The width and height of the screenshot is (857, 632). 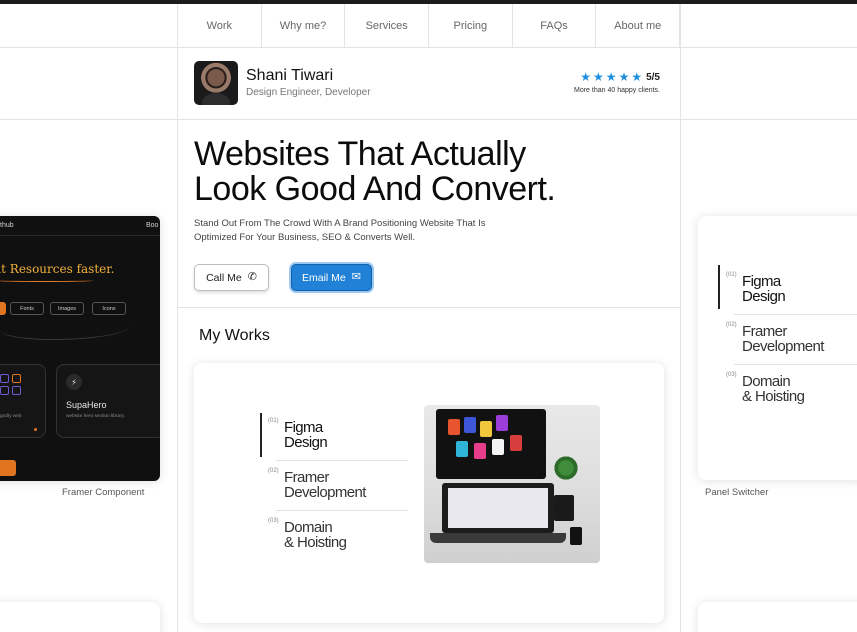 I want to click on dark-card-underline, so click(x=47, y=280).